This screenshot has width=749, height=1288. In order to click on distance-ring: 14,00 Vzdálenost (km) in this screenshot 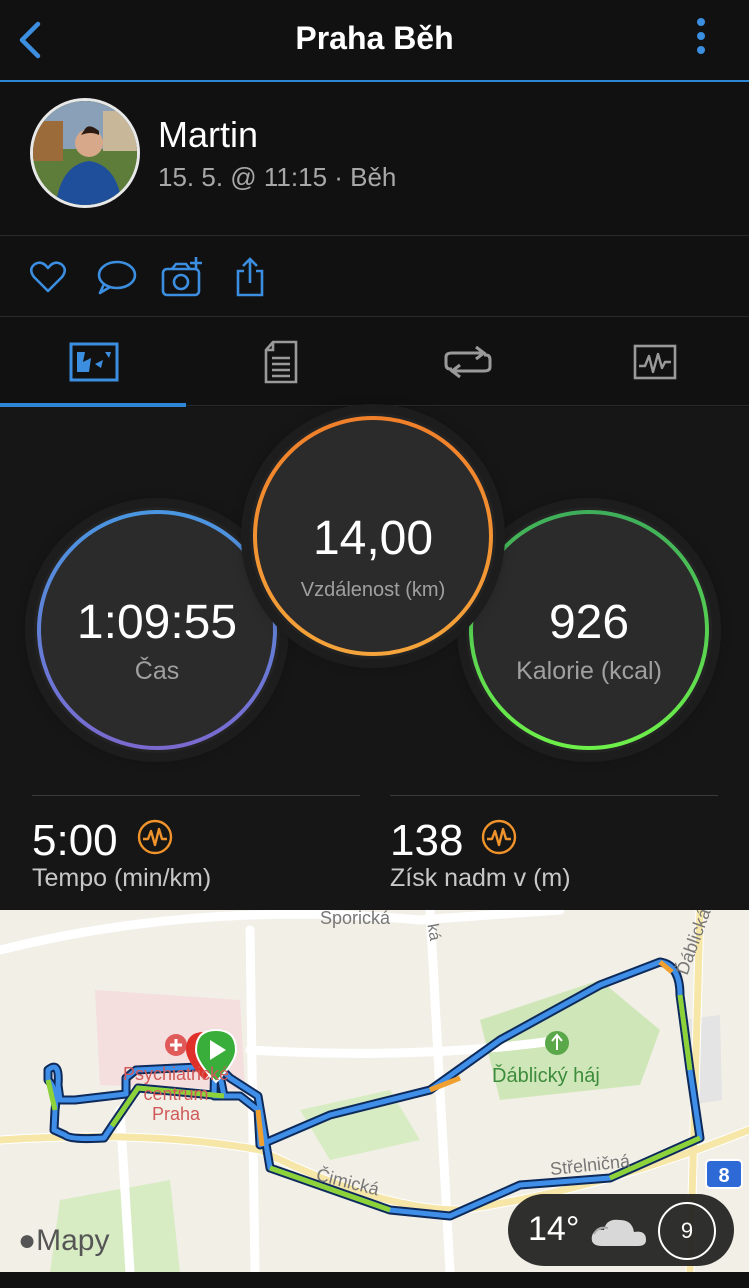, I will do `click(373, 536)`.